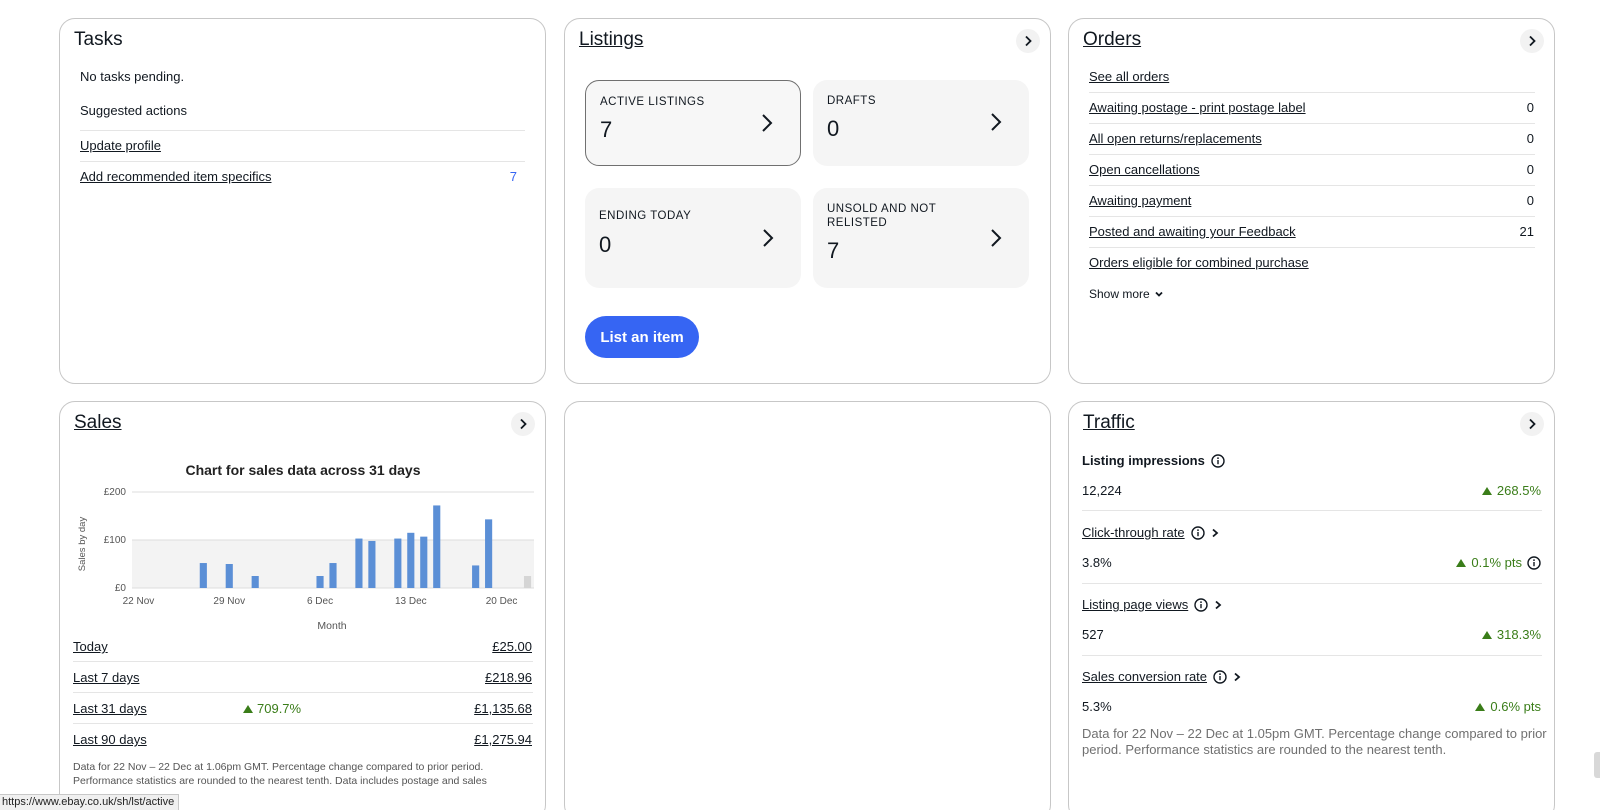 This screenshot has height=810, width=1600. Describe the element at coordinates (1140, 200) in the screenshot. I see `order-row-link: Awaiting payment` at that location.